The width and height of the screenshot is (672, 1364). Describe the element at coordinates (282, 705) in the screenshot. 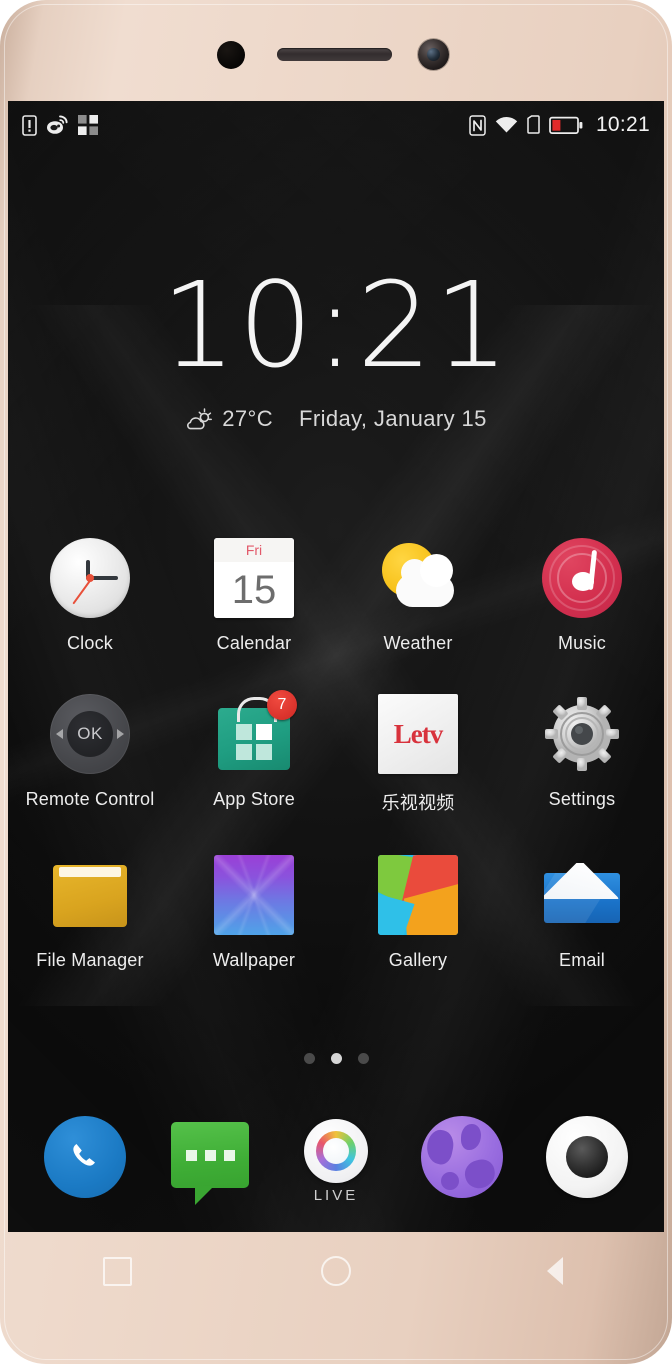

I see `app-store-badge: 7` at that location.